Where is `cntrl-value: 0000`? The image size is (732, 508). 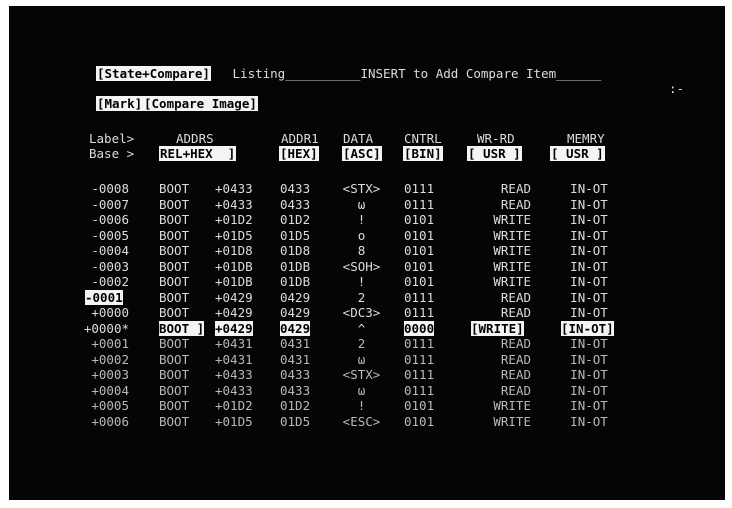
cntrl-value: 0000 is located at coordinates (419, 328).